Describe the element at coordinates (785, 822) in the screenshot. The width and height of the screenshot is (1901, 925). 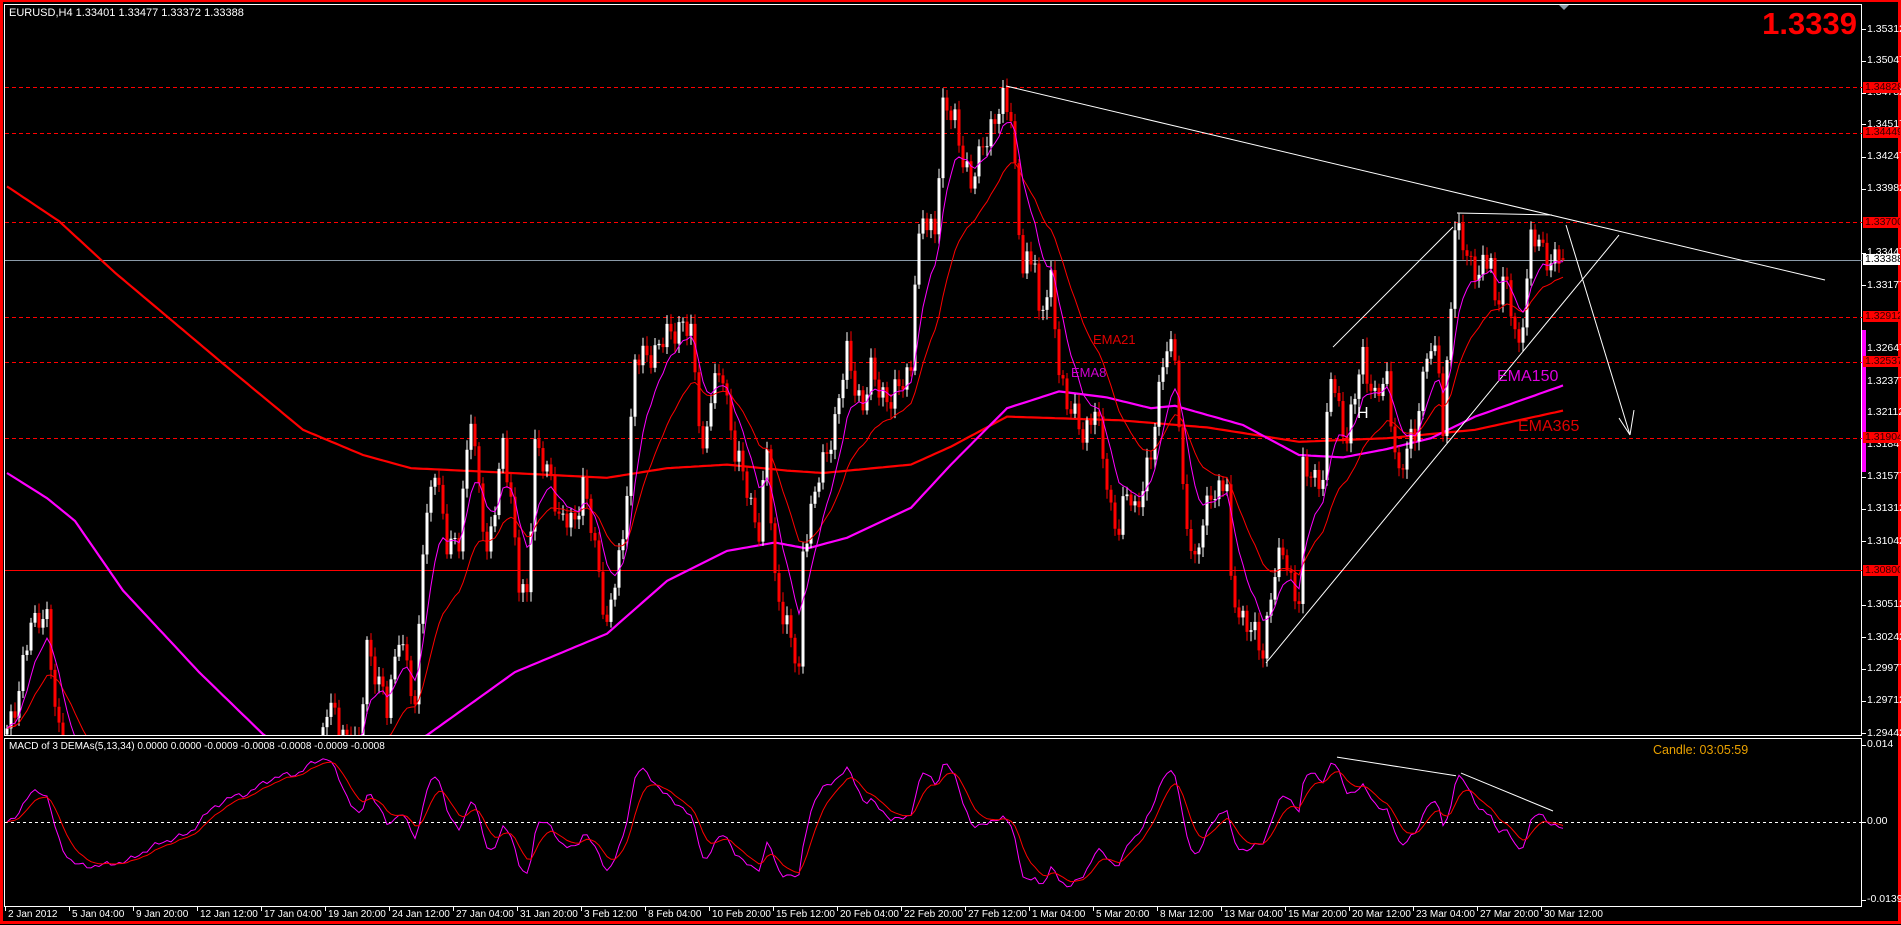
I see `macd-signal-line` at that location.